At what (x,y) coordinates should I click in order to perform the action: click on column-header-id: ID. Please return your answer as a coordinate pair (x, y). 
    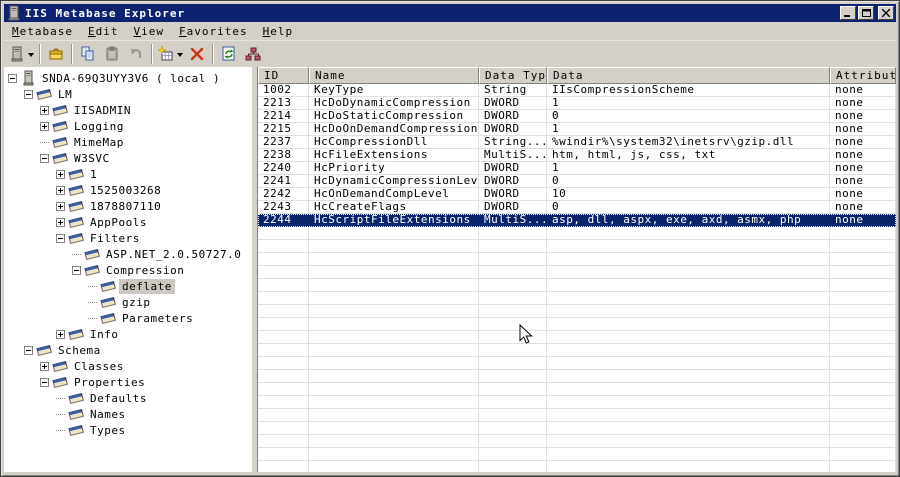
    Looking at the image, I should click on (283, 75).